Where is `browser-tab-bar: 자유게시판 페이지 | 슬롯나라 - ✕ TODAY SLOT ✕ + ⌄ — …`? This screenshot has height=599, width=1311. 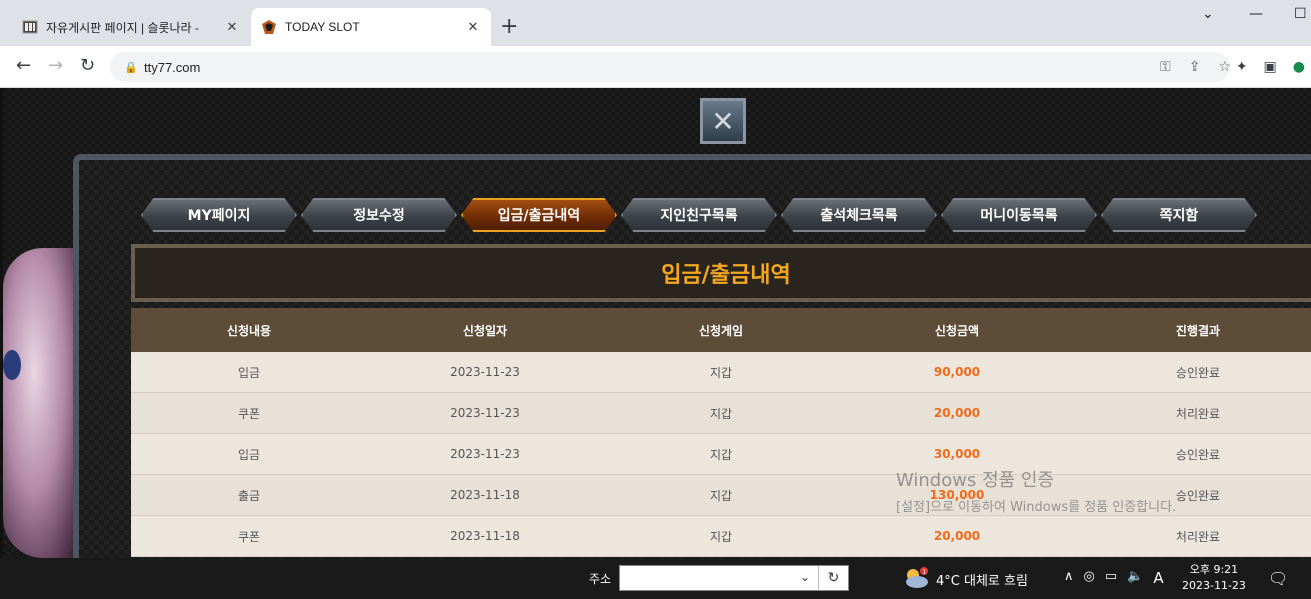 browser-tab-bar: 자유게시판 페이지 | 슬롯나라 - ✕ TODAY SLOT ✕ + ⌄ — … is located at coordinates (655, 23).